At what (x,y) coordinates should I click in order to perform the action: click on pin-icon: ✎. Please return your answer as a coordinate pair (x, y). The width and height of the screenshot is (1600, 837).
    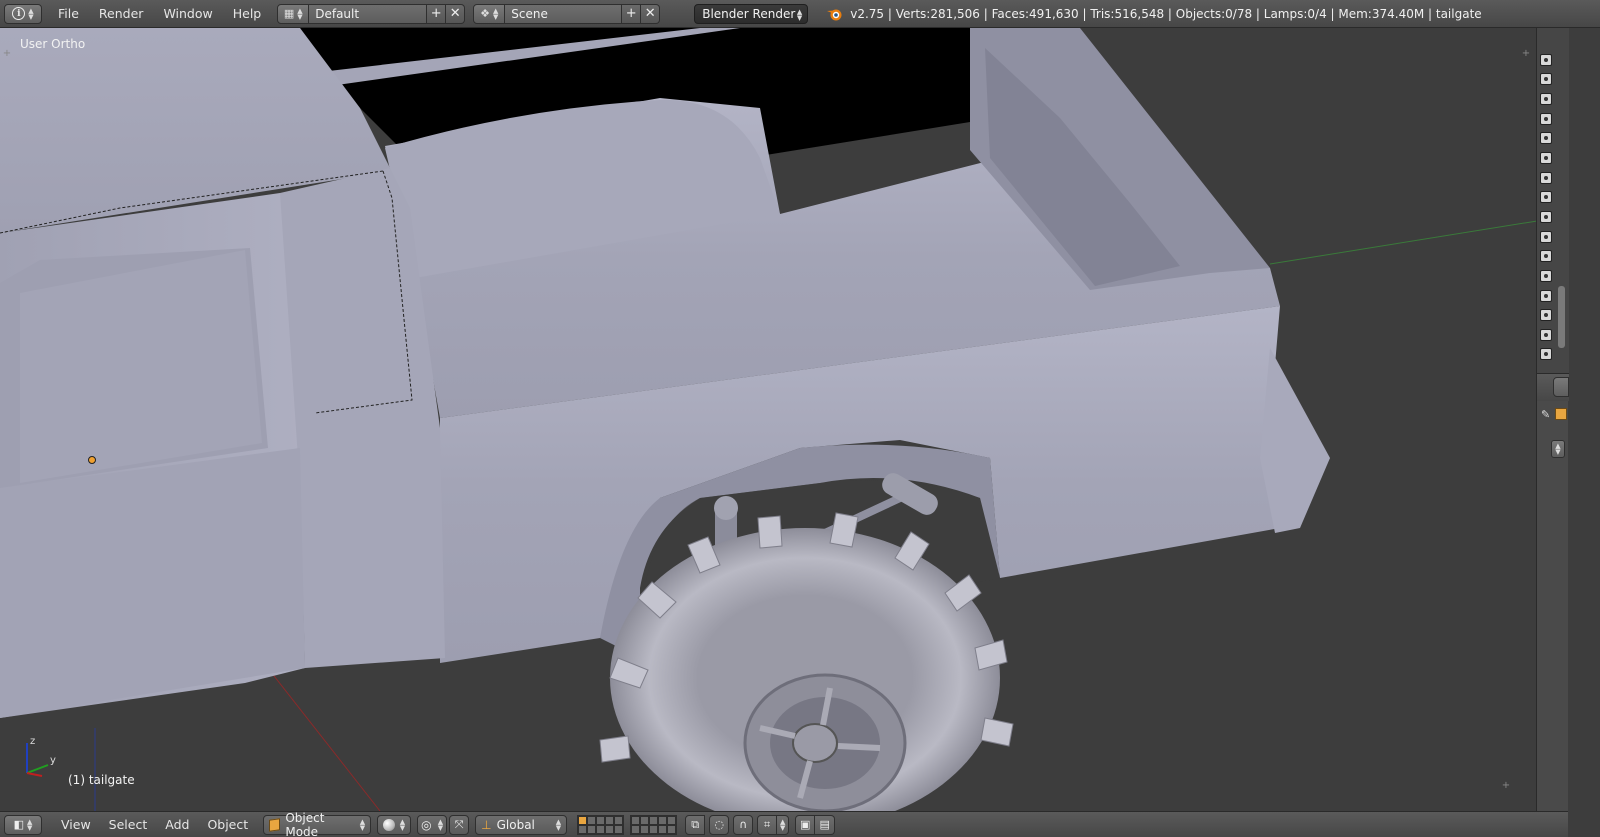
    Looking at the image, I should click on (1547, 414).